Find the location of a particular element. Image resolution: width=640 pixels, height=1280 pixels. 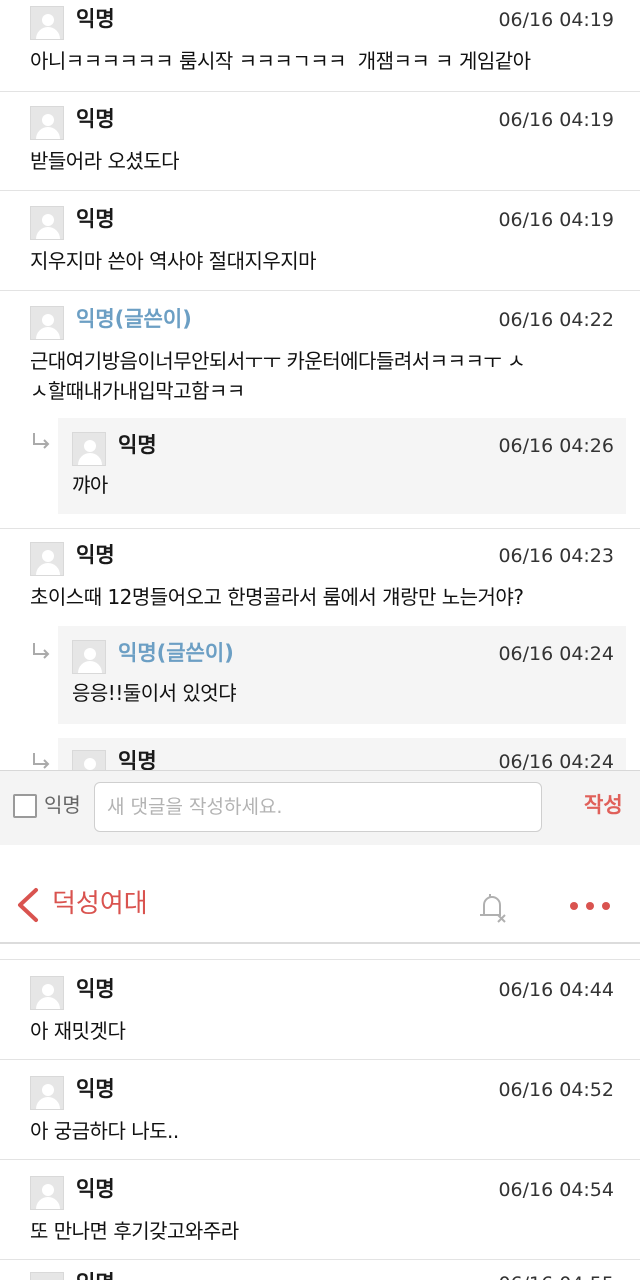

comment-time: 06/16 04:54 is located at coordinates (556, 1190).